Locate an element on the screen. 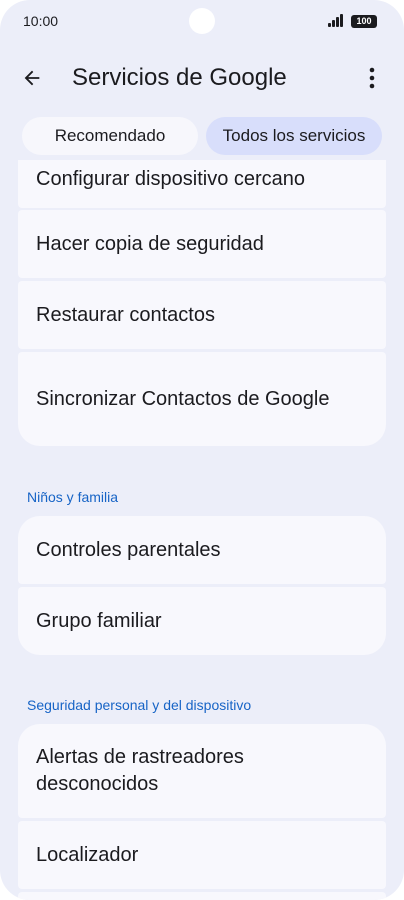 This screenshot has height=900, width=404. list-item-alertas-rastreadores: Alertas de rastreadores desconocidos is located at coordinates (202, 771).